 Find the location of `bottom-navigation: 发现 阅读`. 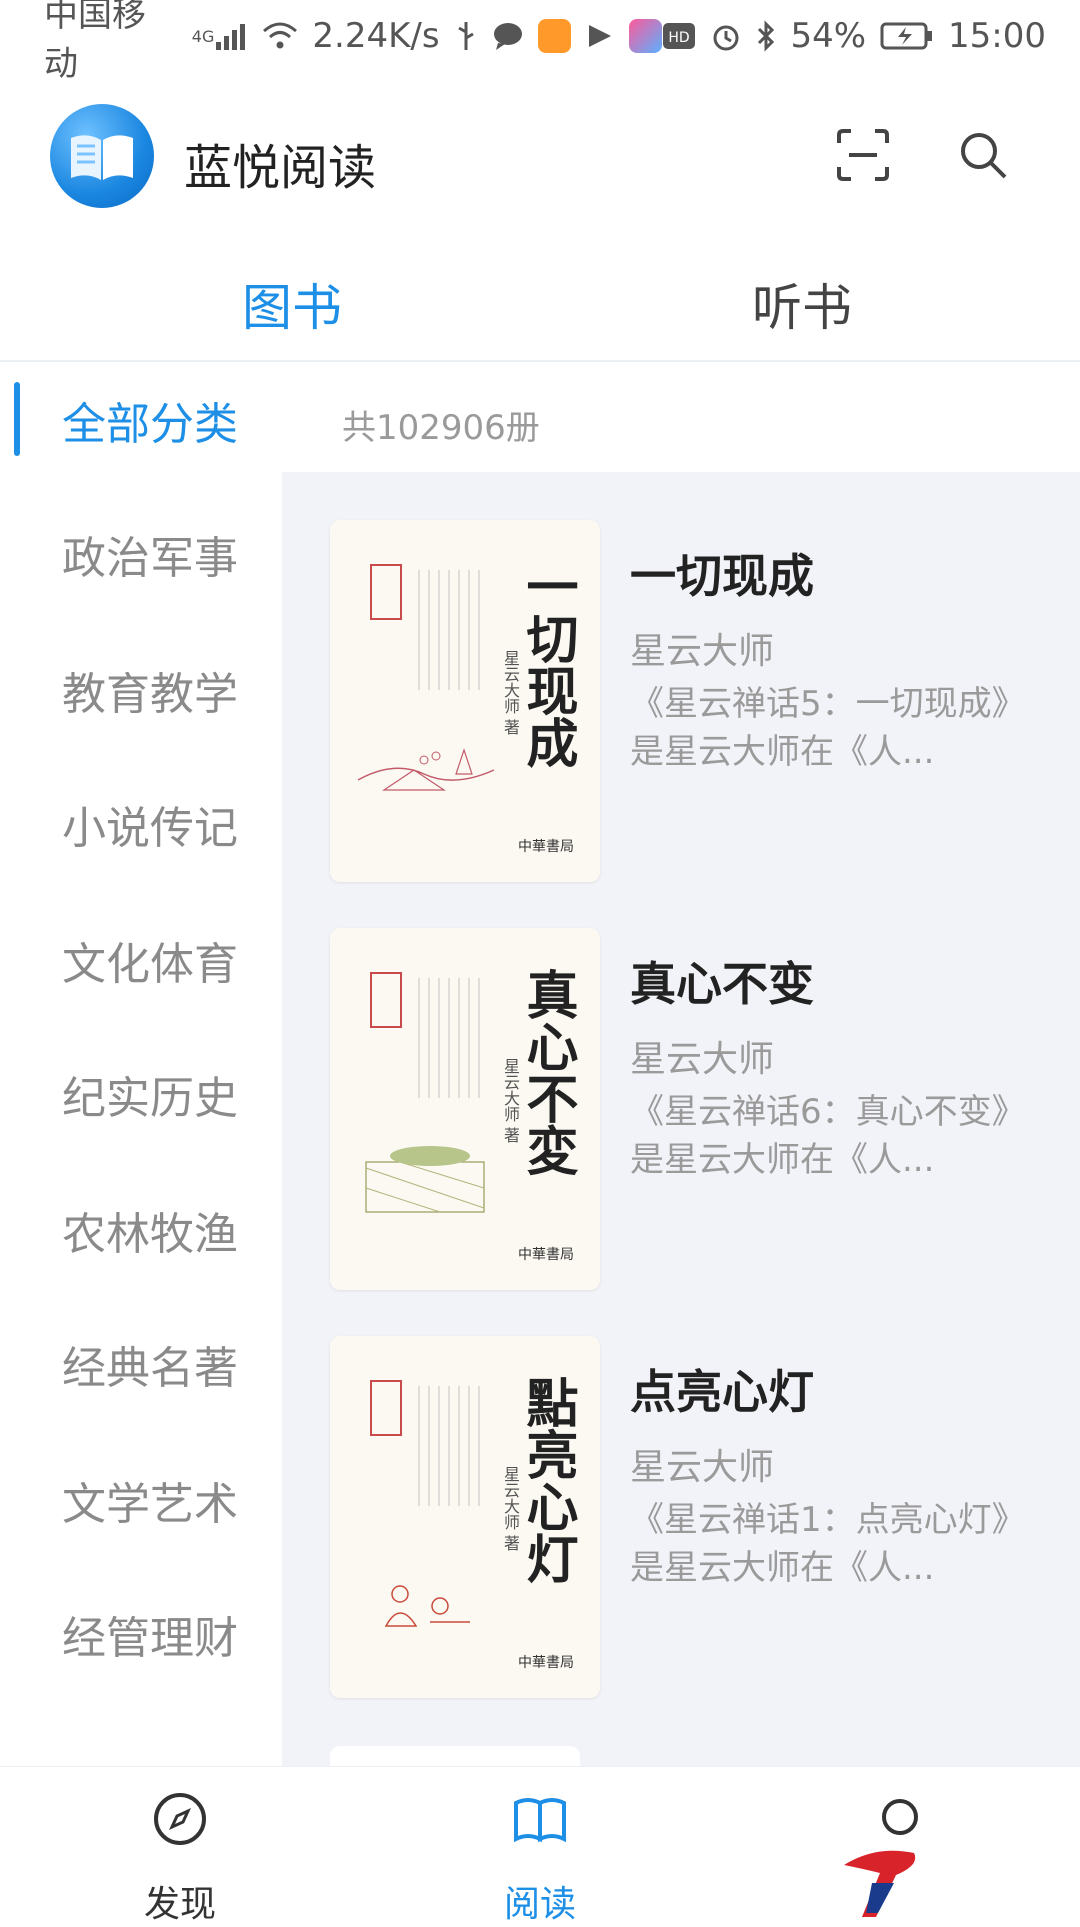

bottom-navigation: 发现 阅读 is located at coordinates (540, 1845).